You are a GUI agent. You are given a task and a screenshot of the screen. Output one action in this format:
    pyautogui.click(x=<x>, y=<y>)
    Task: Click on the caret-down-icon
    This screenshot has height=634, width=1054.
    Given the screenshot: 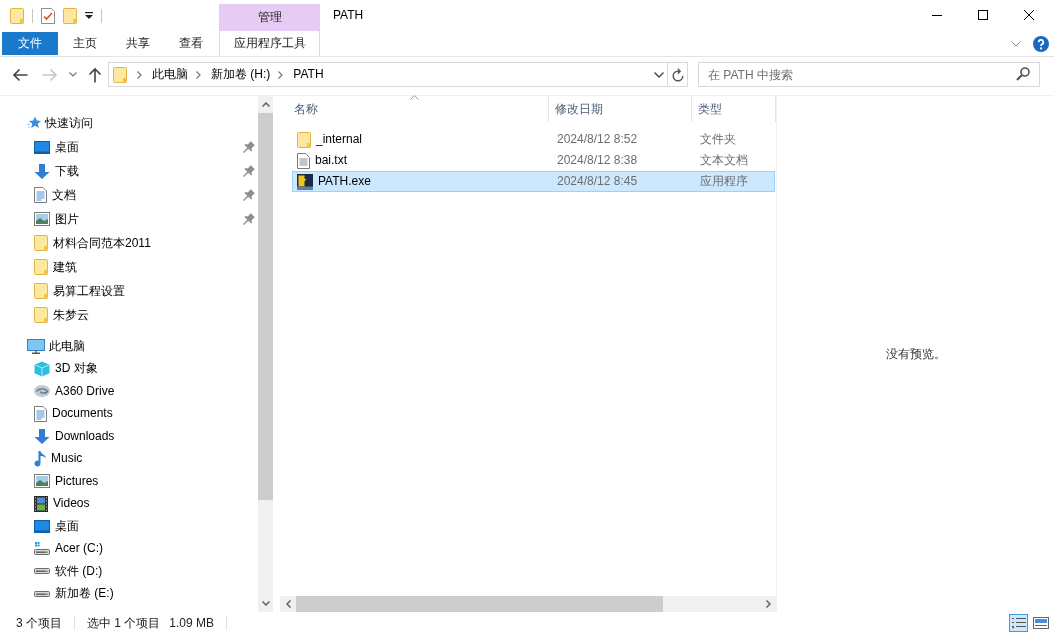 What is the action you would take?
    pyautogui.click(x=265, y=603)
    